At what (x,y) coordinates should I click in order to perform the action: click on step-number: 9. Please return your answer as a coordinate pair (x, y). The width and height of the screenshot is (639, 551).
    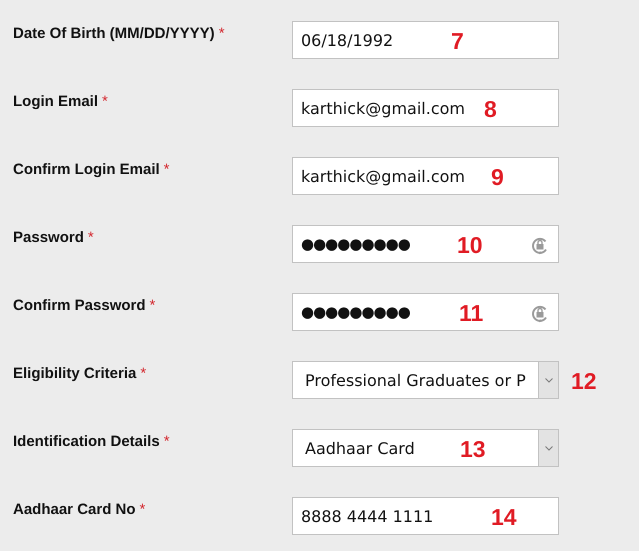
    Looking at the image, I should click on (497, 177).